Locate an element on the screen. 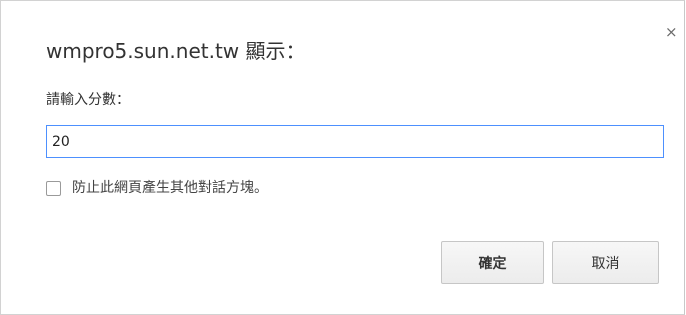 The image size is (686, 315). suppress-dialogs-checkbox is located at coordinates (53, 188).